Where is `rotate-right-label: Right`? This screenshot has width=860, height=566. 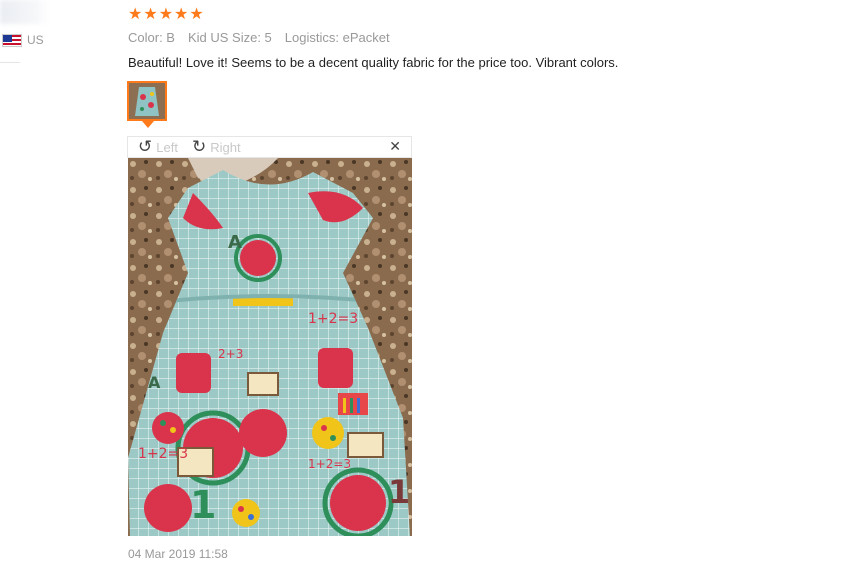 rotate-right-label: Right is located at coordinates (225, 147).